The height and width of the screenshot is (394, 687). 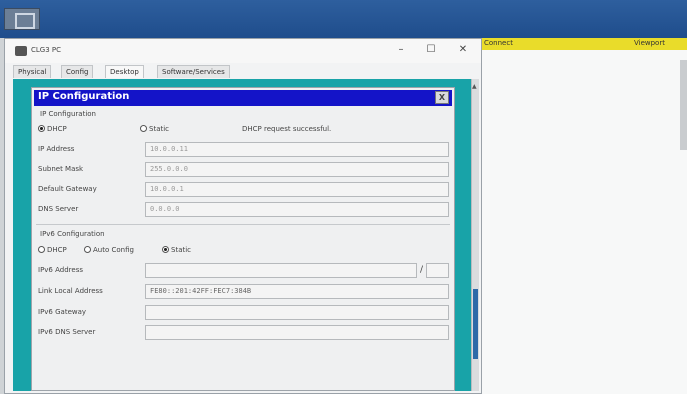 What do you see at coordinates (287, 129) in the screenshot?
I see `dhcp-status-text: DHCP request successful.` at bounding box center [287, 129].